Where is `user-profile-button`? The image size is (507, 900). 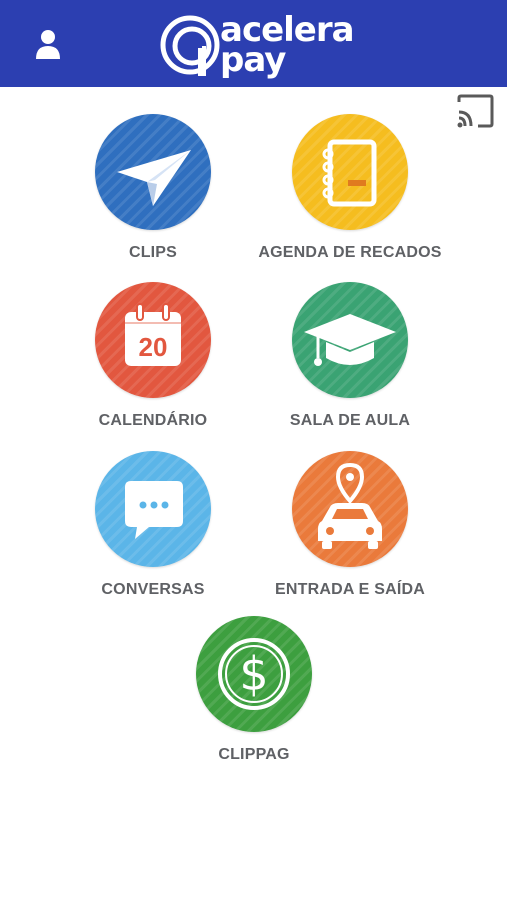
user-profile-button is located at coordinates (48, 44).